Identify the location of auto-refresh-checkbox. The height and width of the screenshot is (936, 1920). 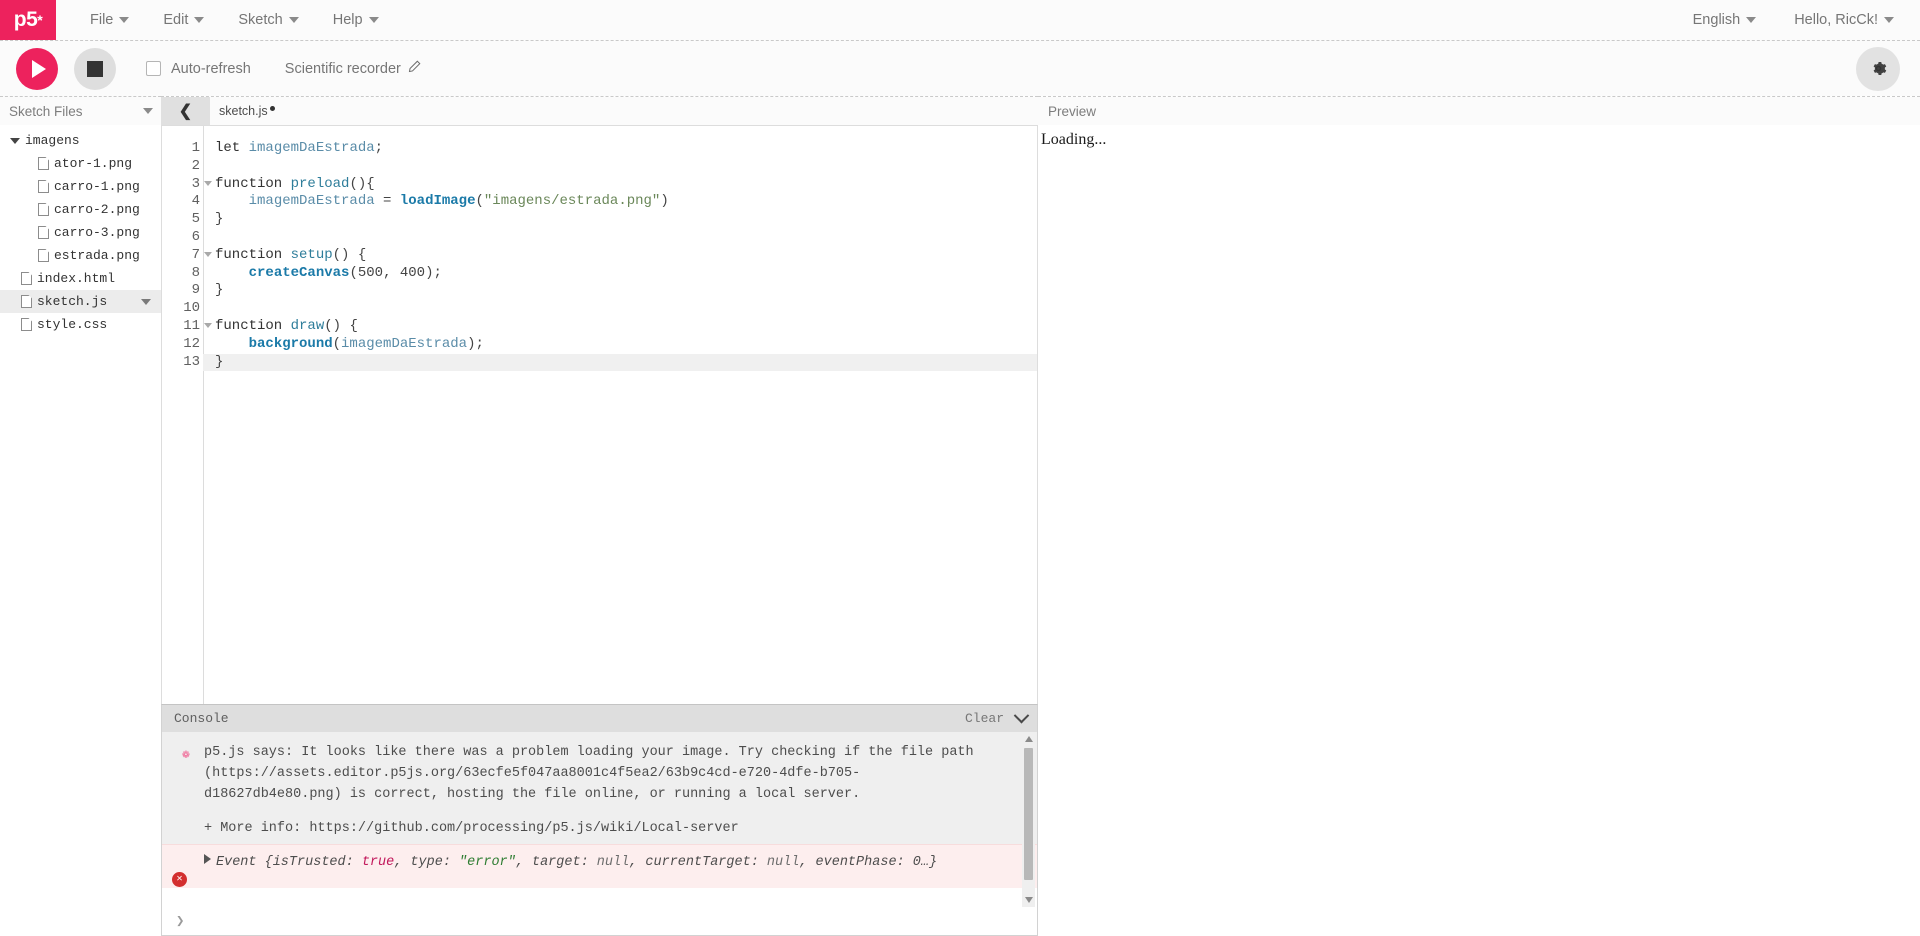
(153, 68).